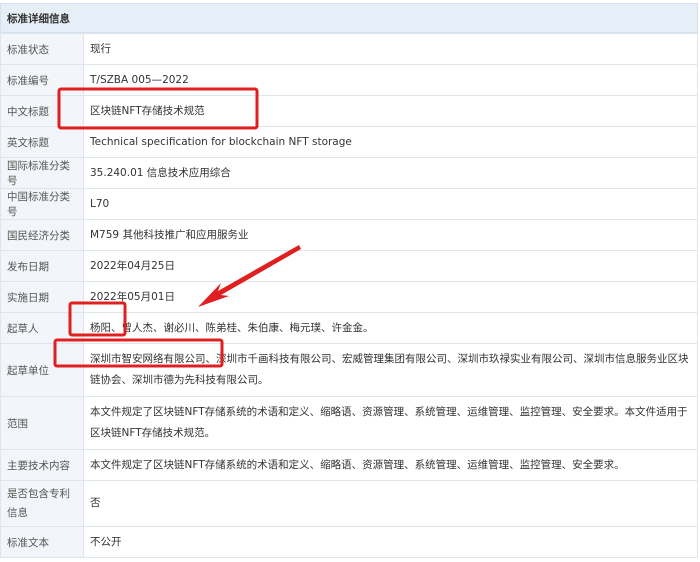 Image resolution: width=700 pixels, height=562 pixels. What do you see at coordinates (390, 173) in the screenshot?
I see `row-value: 35.240.01 信息技术应用综合` at bounding box center [390, 173].